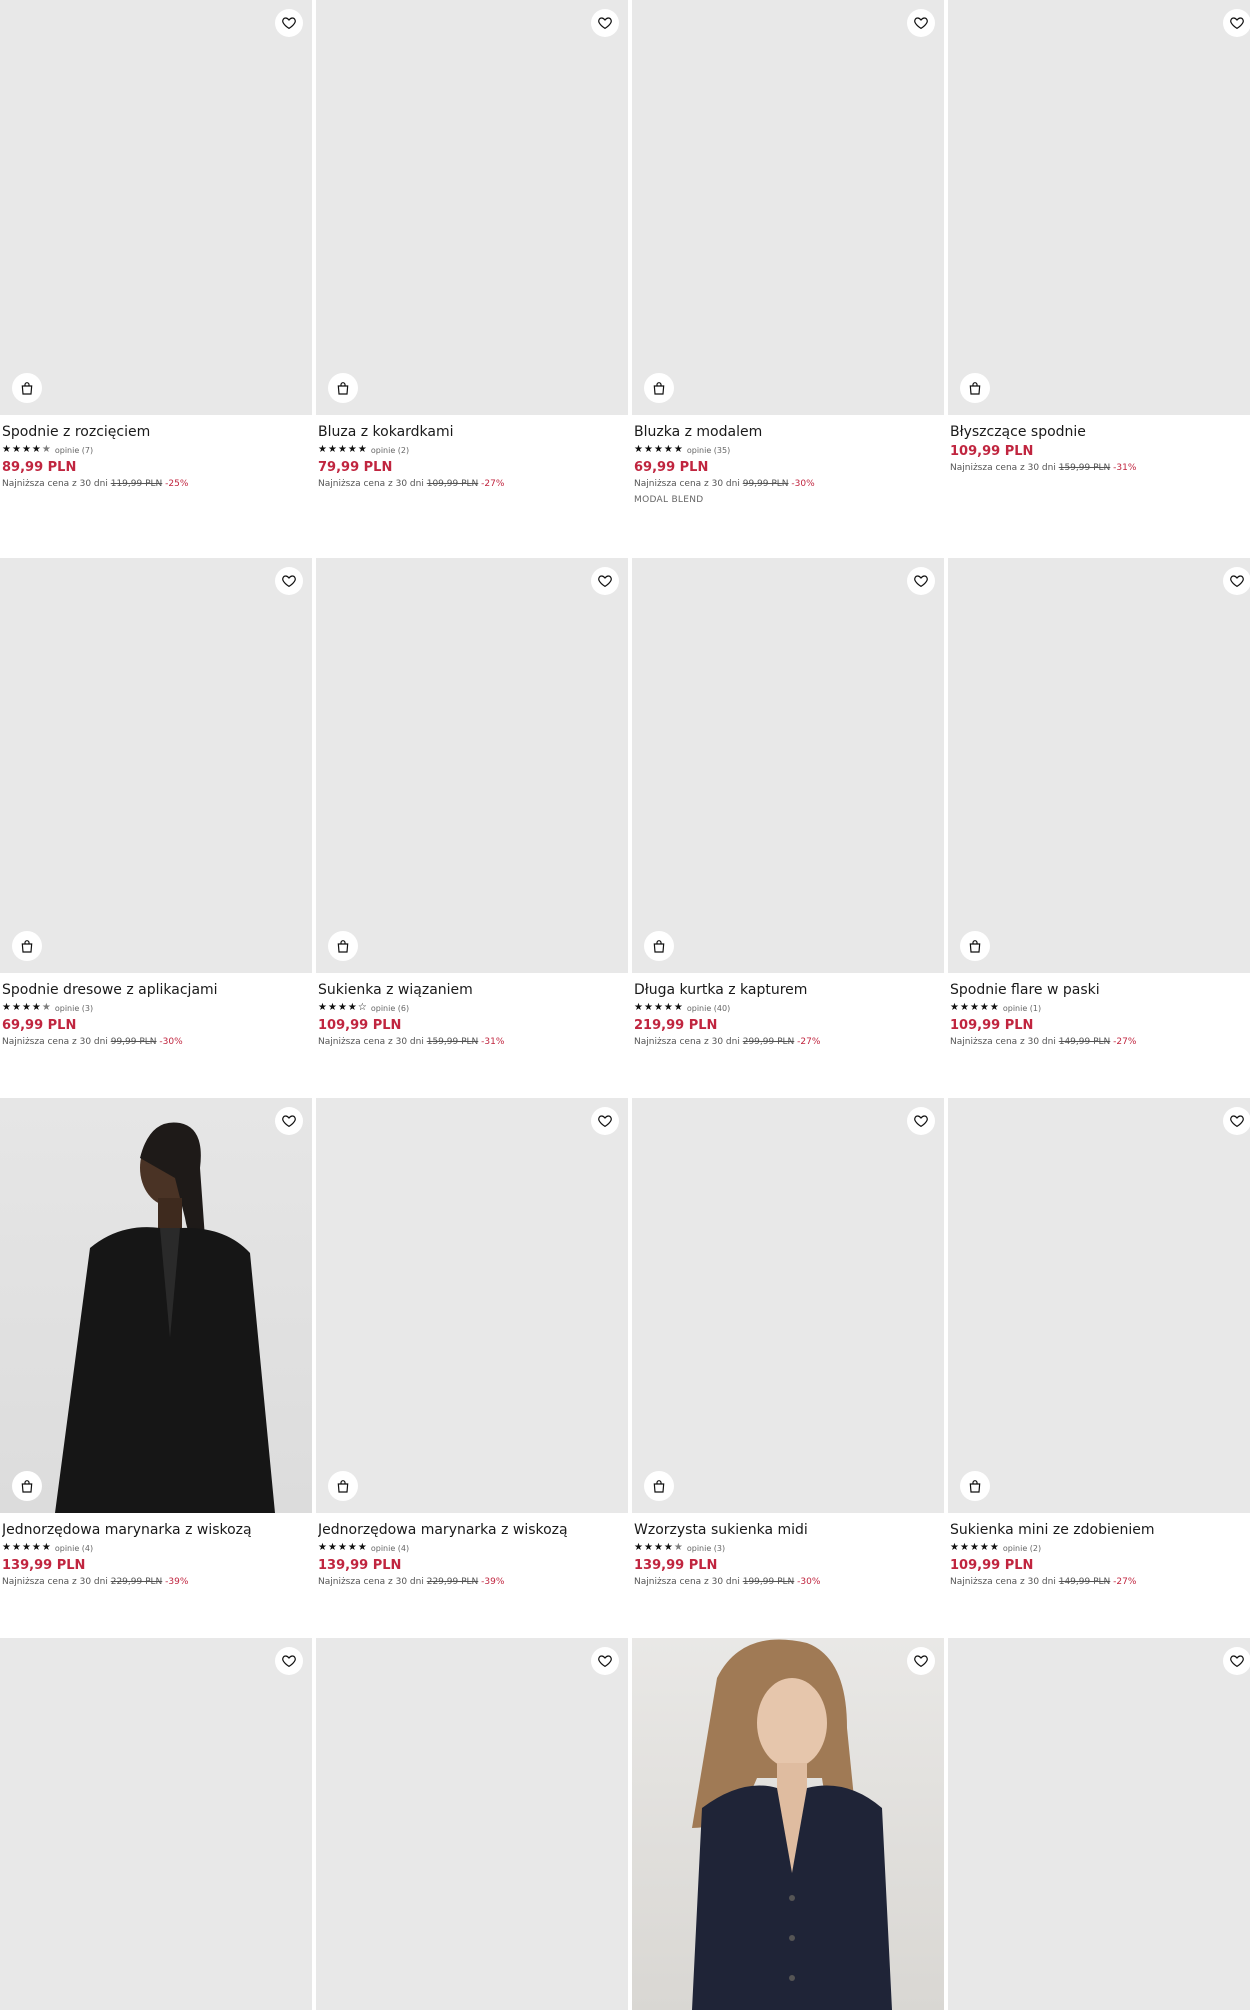 The width and height of the screenshot is (1250, 2010). I want to click on product-name: Sukienka z wiązaniem, so click(472, 990).